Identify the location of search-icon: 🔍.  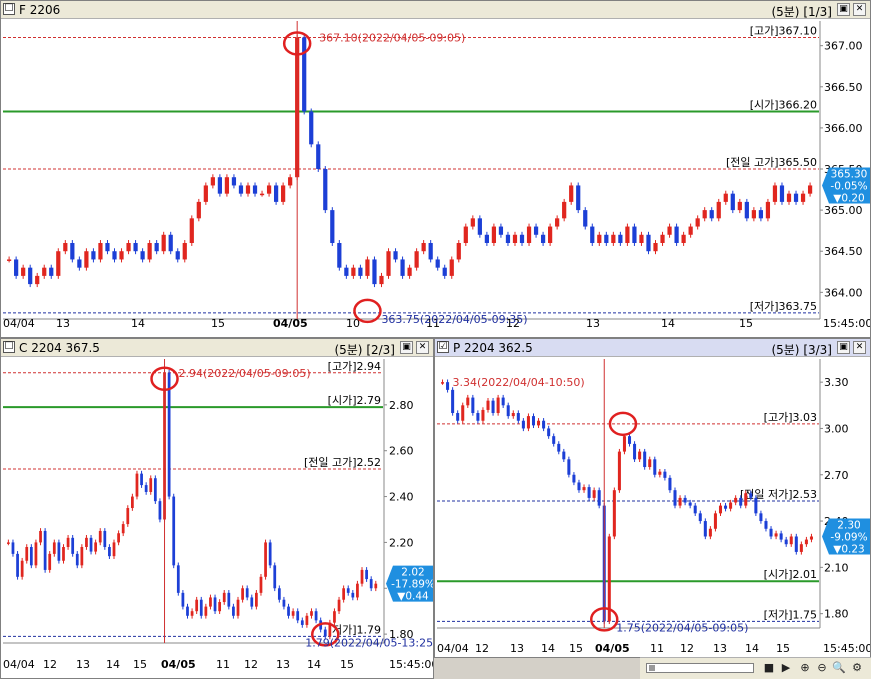
(839, 668).